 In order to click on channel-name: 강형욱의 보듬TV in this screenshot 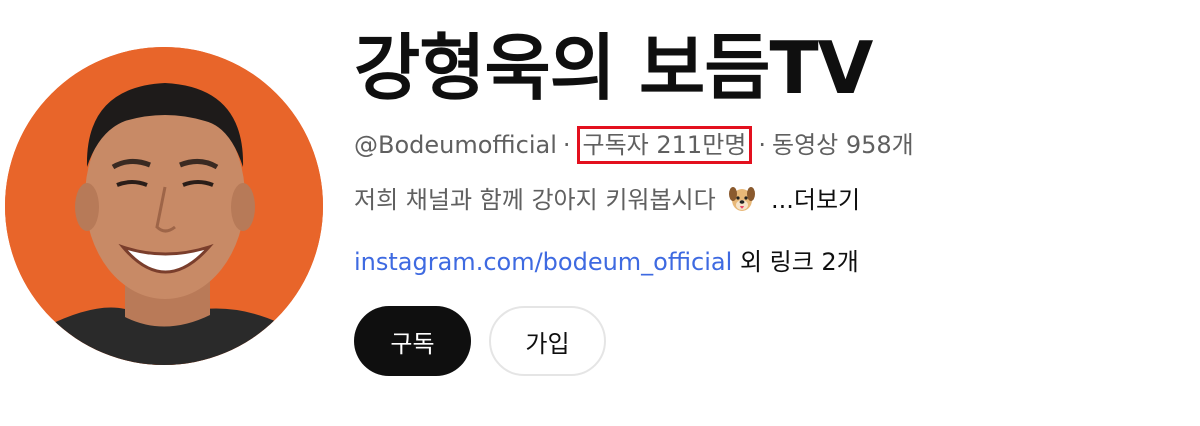, I will do `click(613, 68)`.